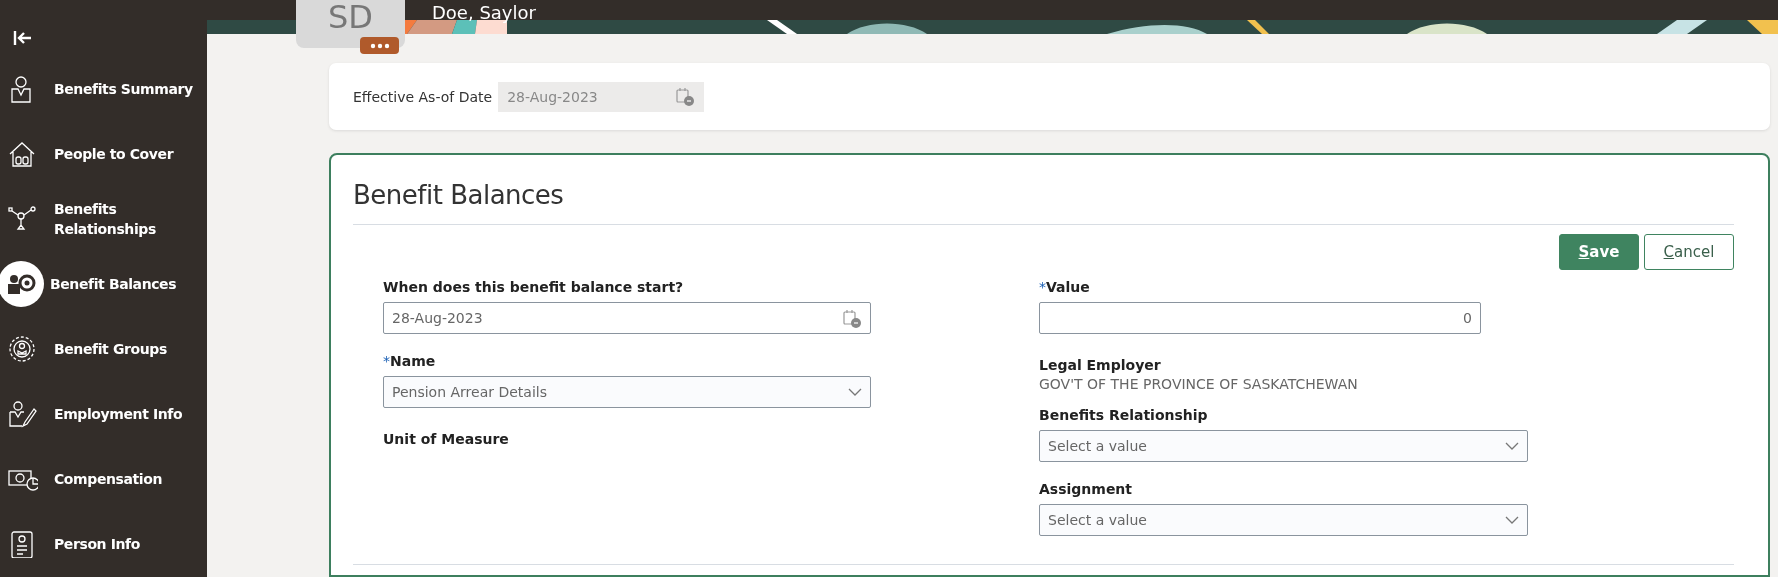  I want to click on sidebar-item: Person Info, so click(103, 543).